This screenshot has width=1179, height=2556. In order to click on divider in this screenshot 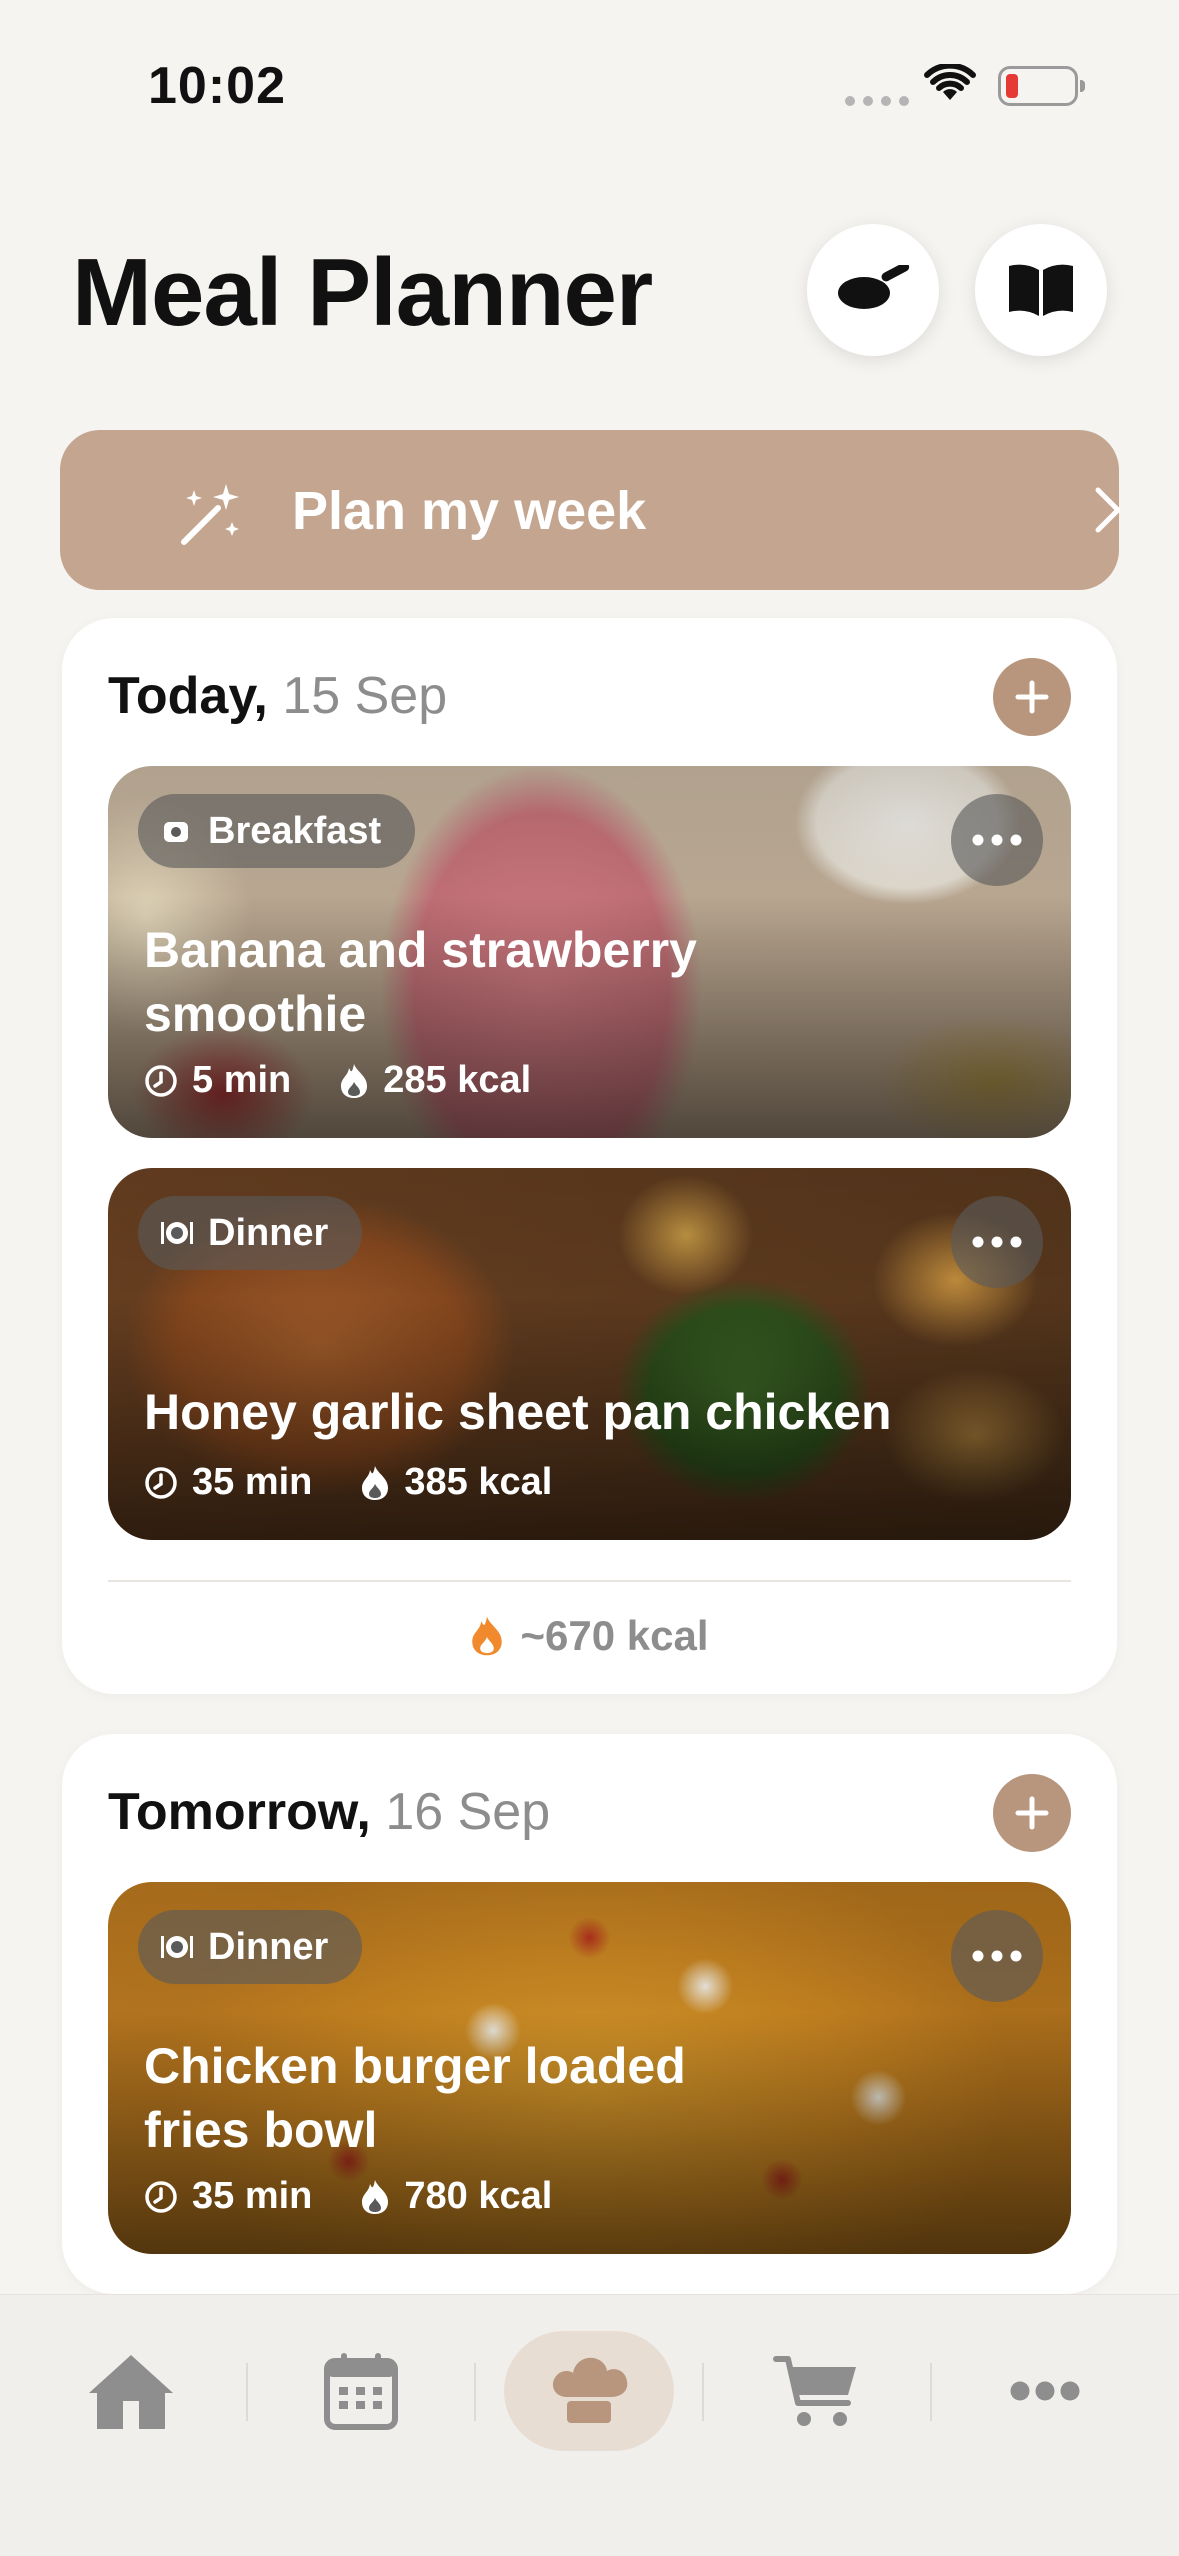, I will do `click(589, 1581)`.